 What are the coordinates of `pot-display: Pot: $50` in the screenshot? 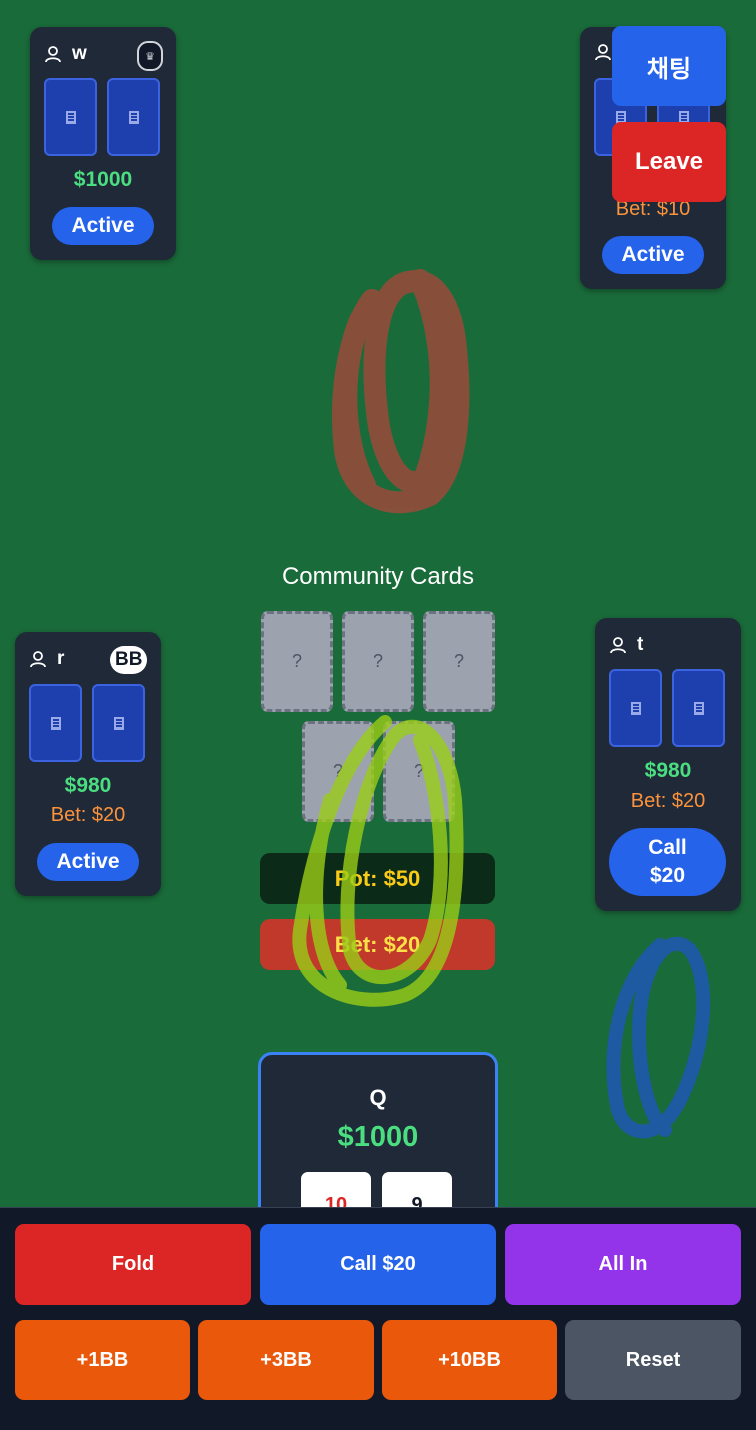 It's located at (377, 878).